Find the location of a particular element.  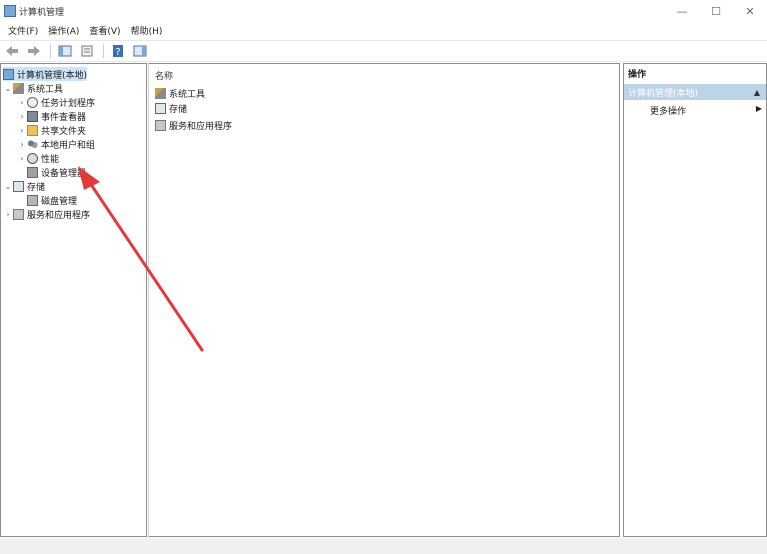

tree-item-local-users: › 本地用户和组 is located at coordinates (56, 144).